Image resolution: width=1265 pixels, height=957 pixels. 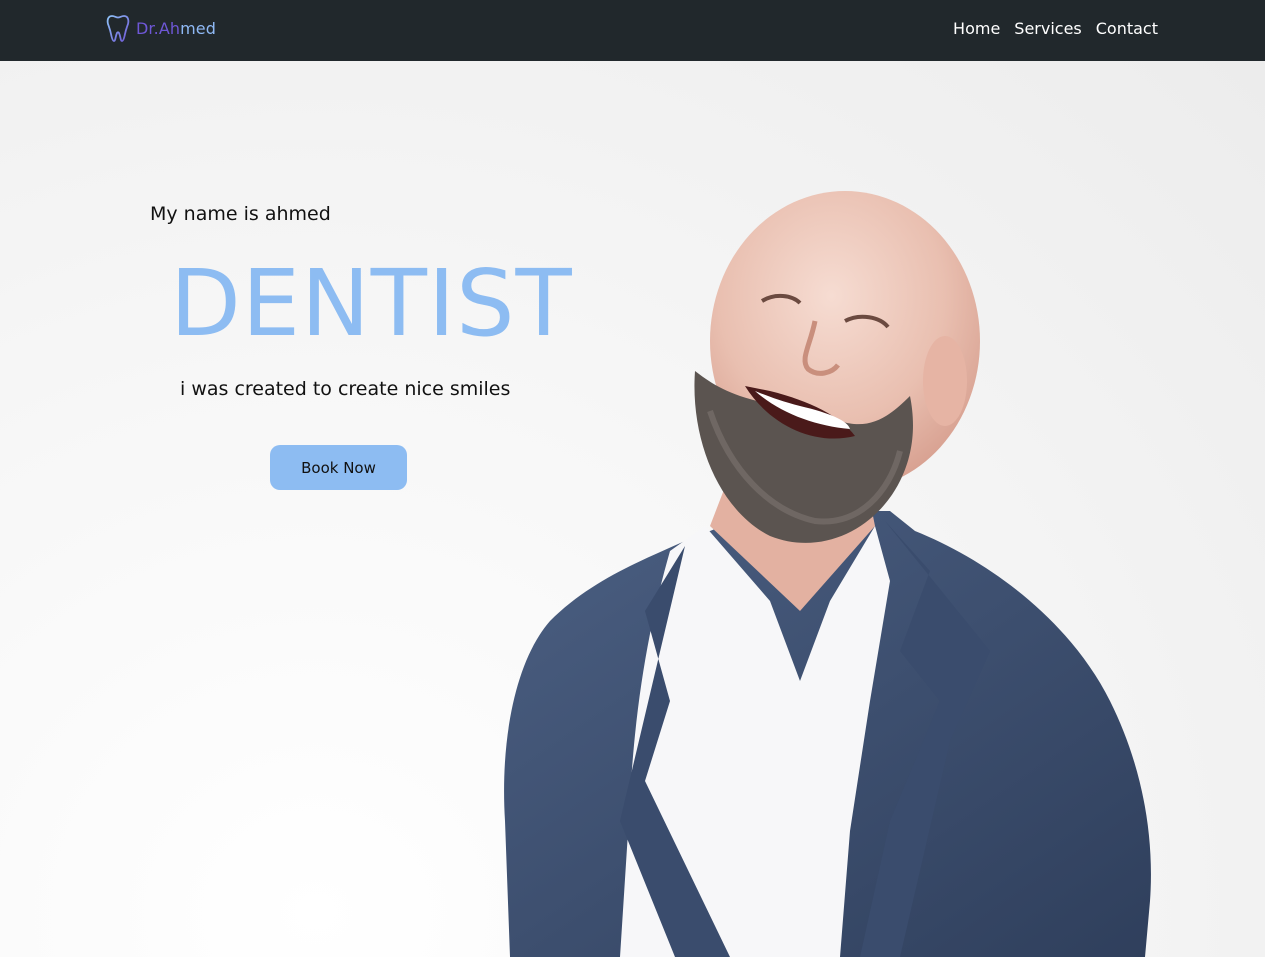 What do you see at coordinates (1047, 29) in the screenshot?
I see `nav-link-services: Services` at bounding box center [1047, 29].